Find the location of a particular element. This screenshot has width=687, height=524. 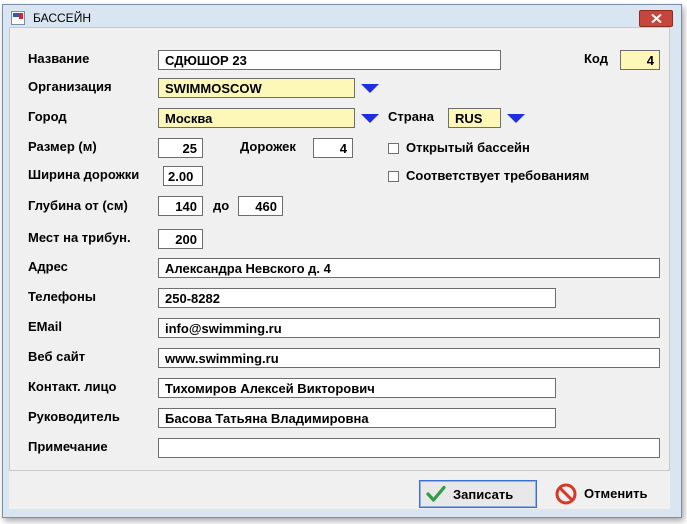

close-icon is located at coordinates (656, 18).